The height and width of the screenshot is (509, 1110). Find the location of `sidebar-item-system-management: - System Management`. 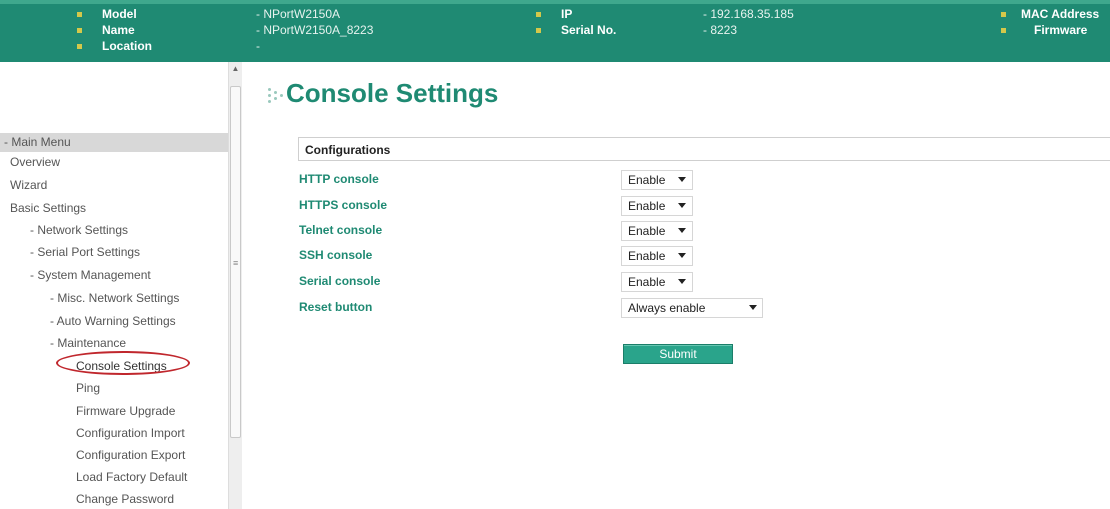

sidebar-item-system-management: - System Management is located at coordinates (90, 275).